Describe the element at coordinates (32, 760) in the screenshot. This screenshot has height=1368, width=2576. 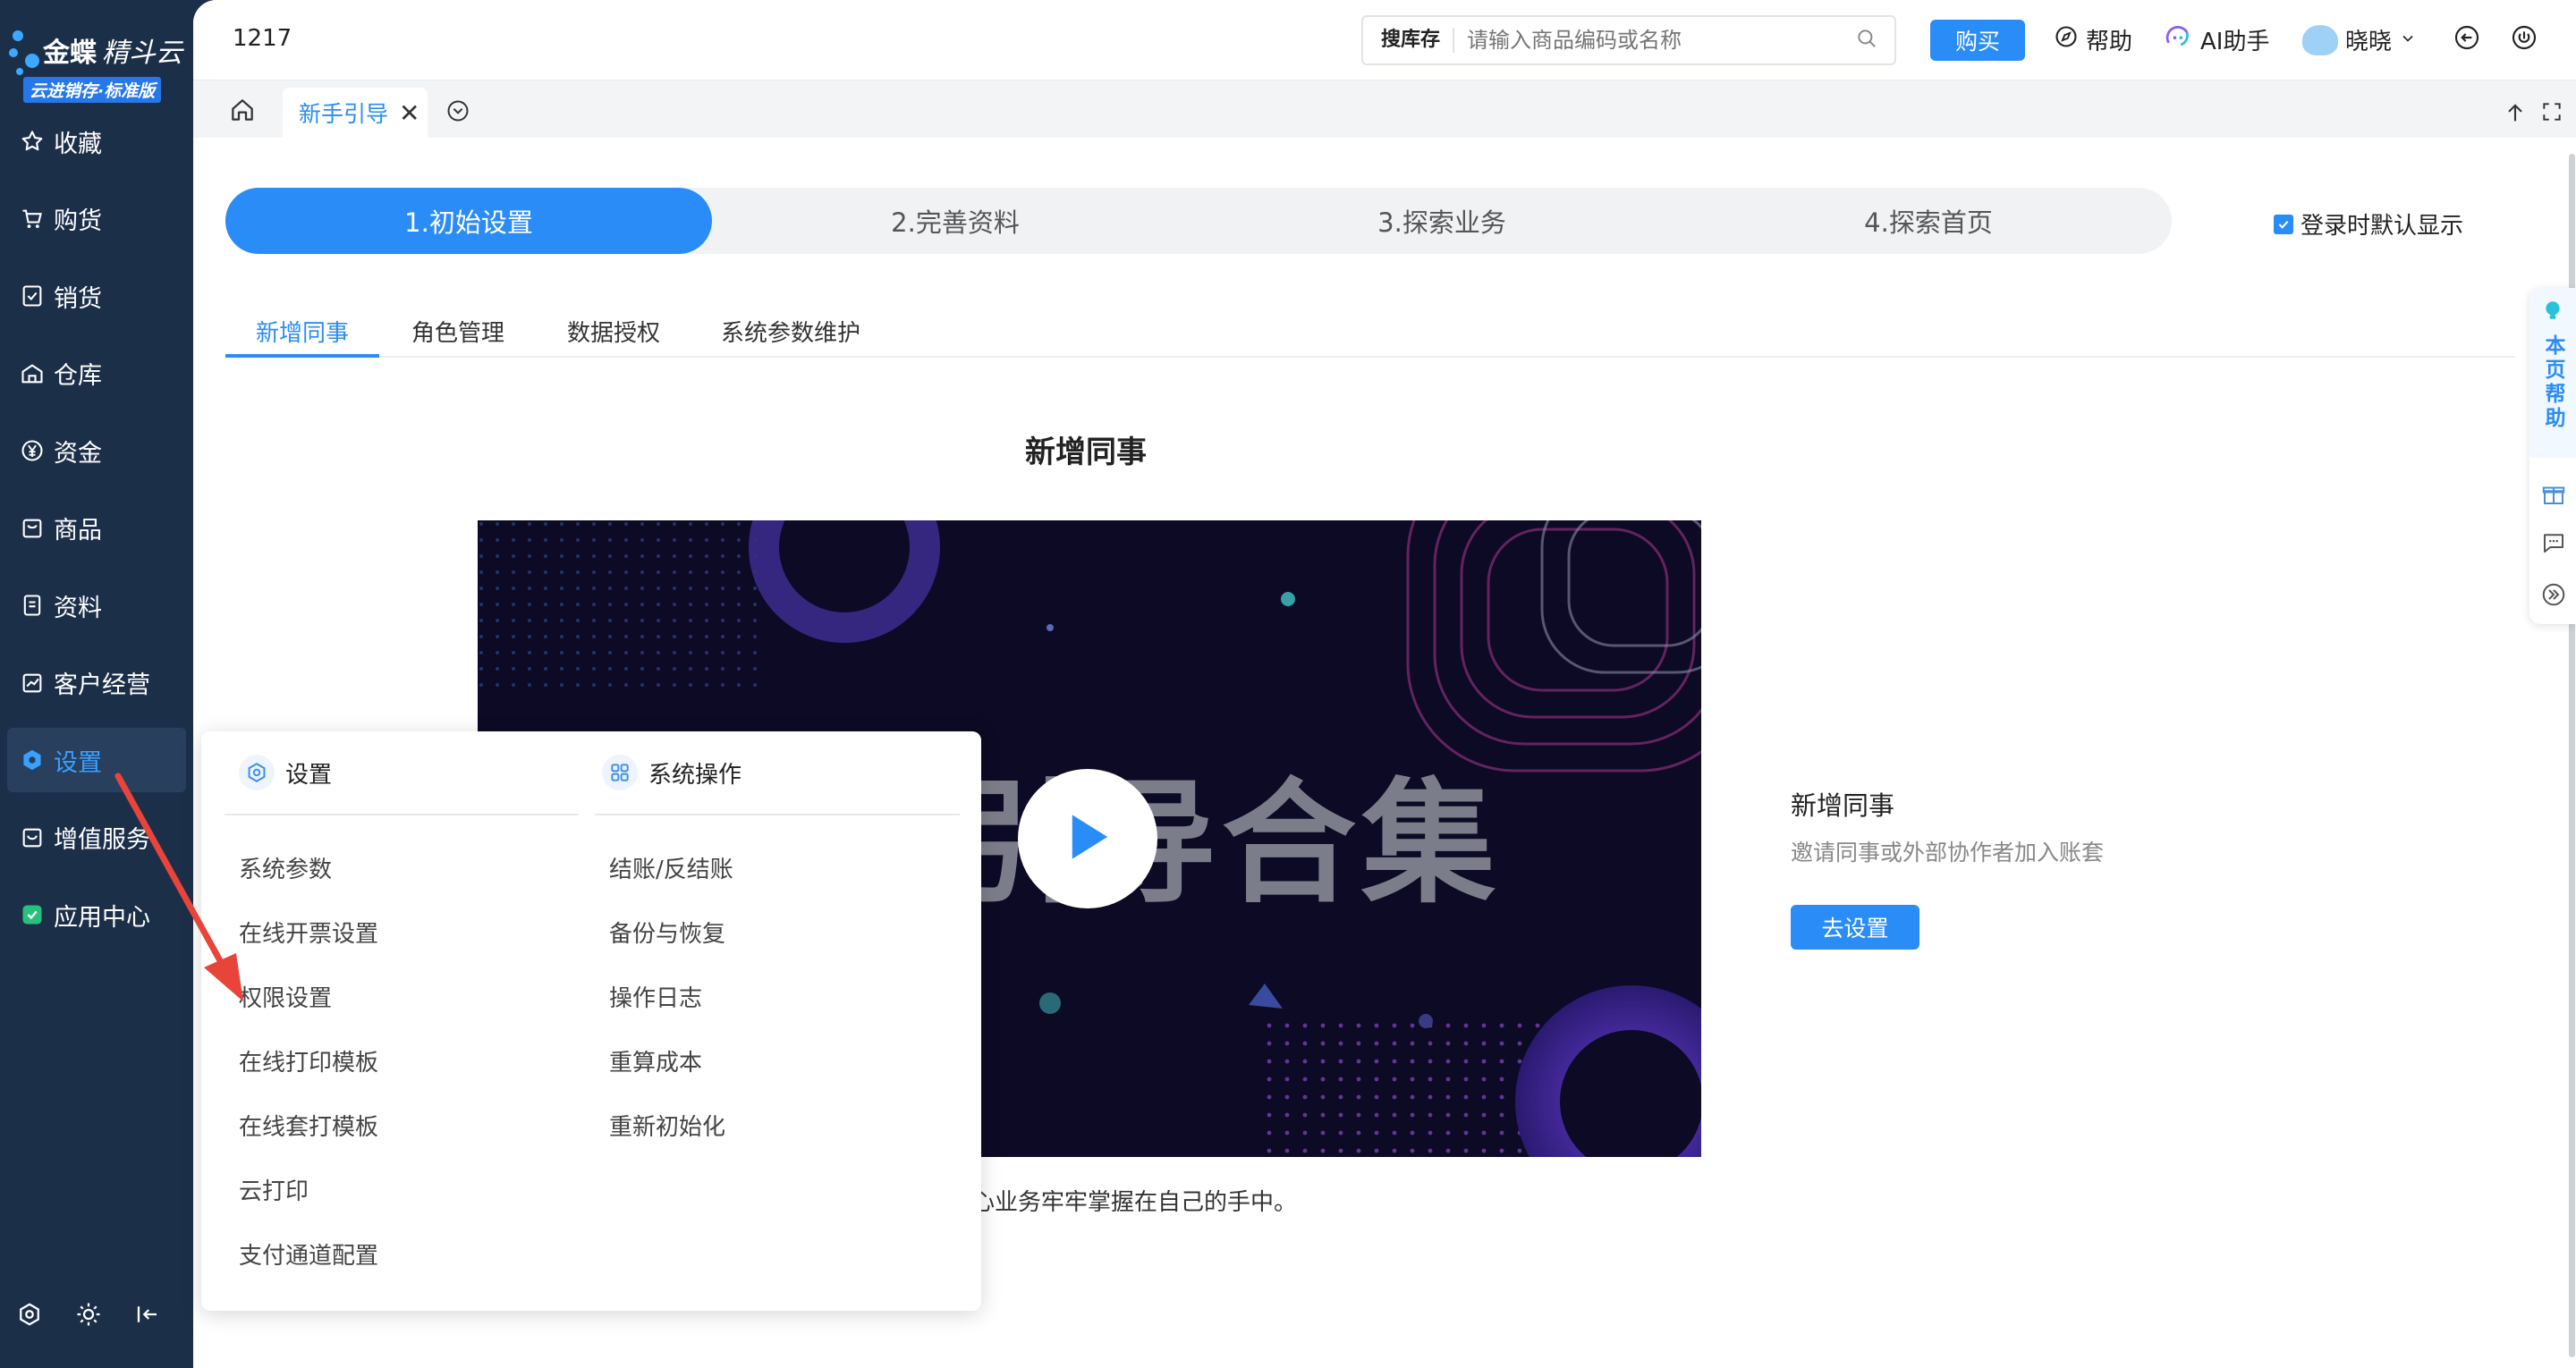
I see `settings-gear-icon` at that location.